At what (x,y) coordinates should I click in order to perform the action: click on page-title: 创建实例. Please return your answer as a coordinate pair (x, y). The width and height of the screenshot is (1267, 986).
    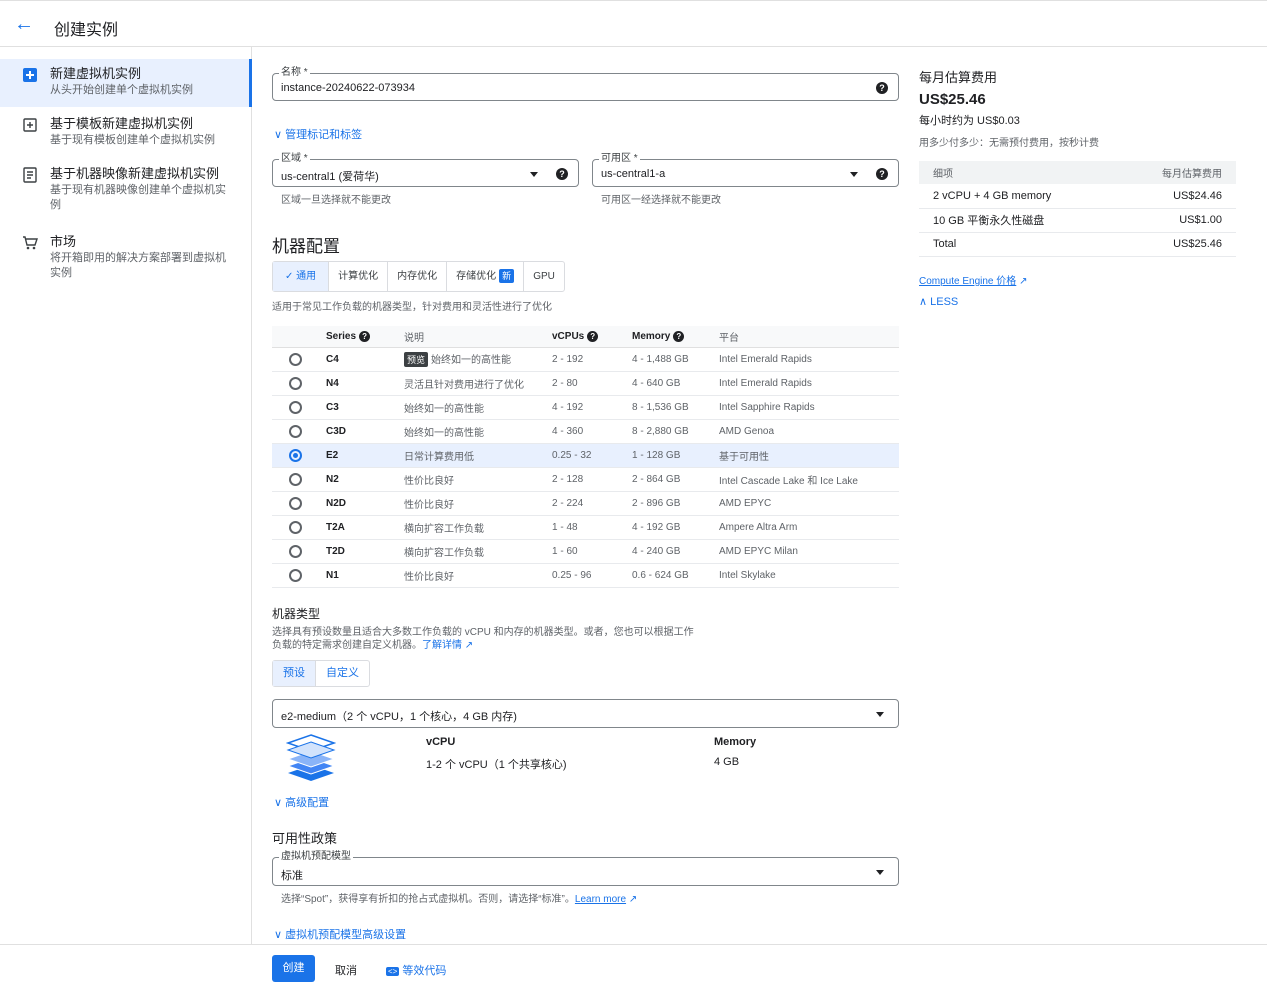
    Looking at the image, I should click on (86, 30).